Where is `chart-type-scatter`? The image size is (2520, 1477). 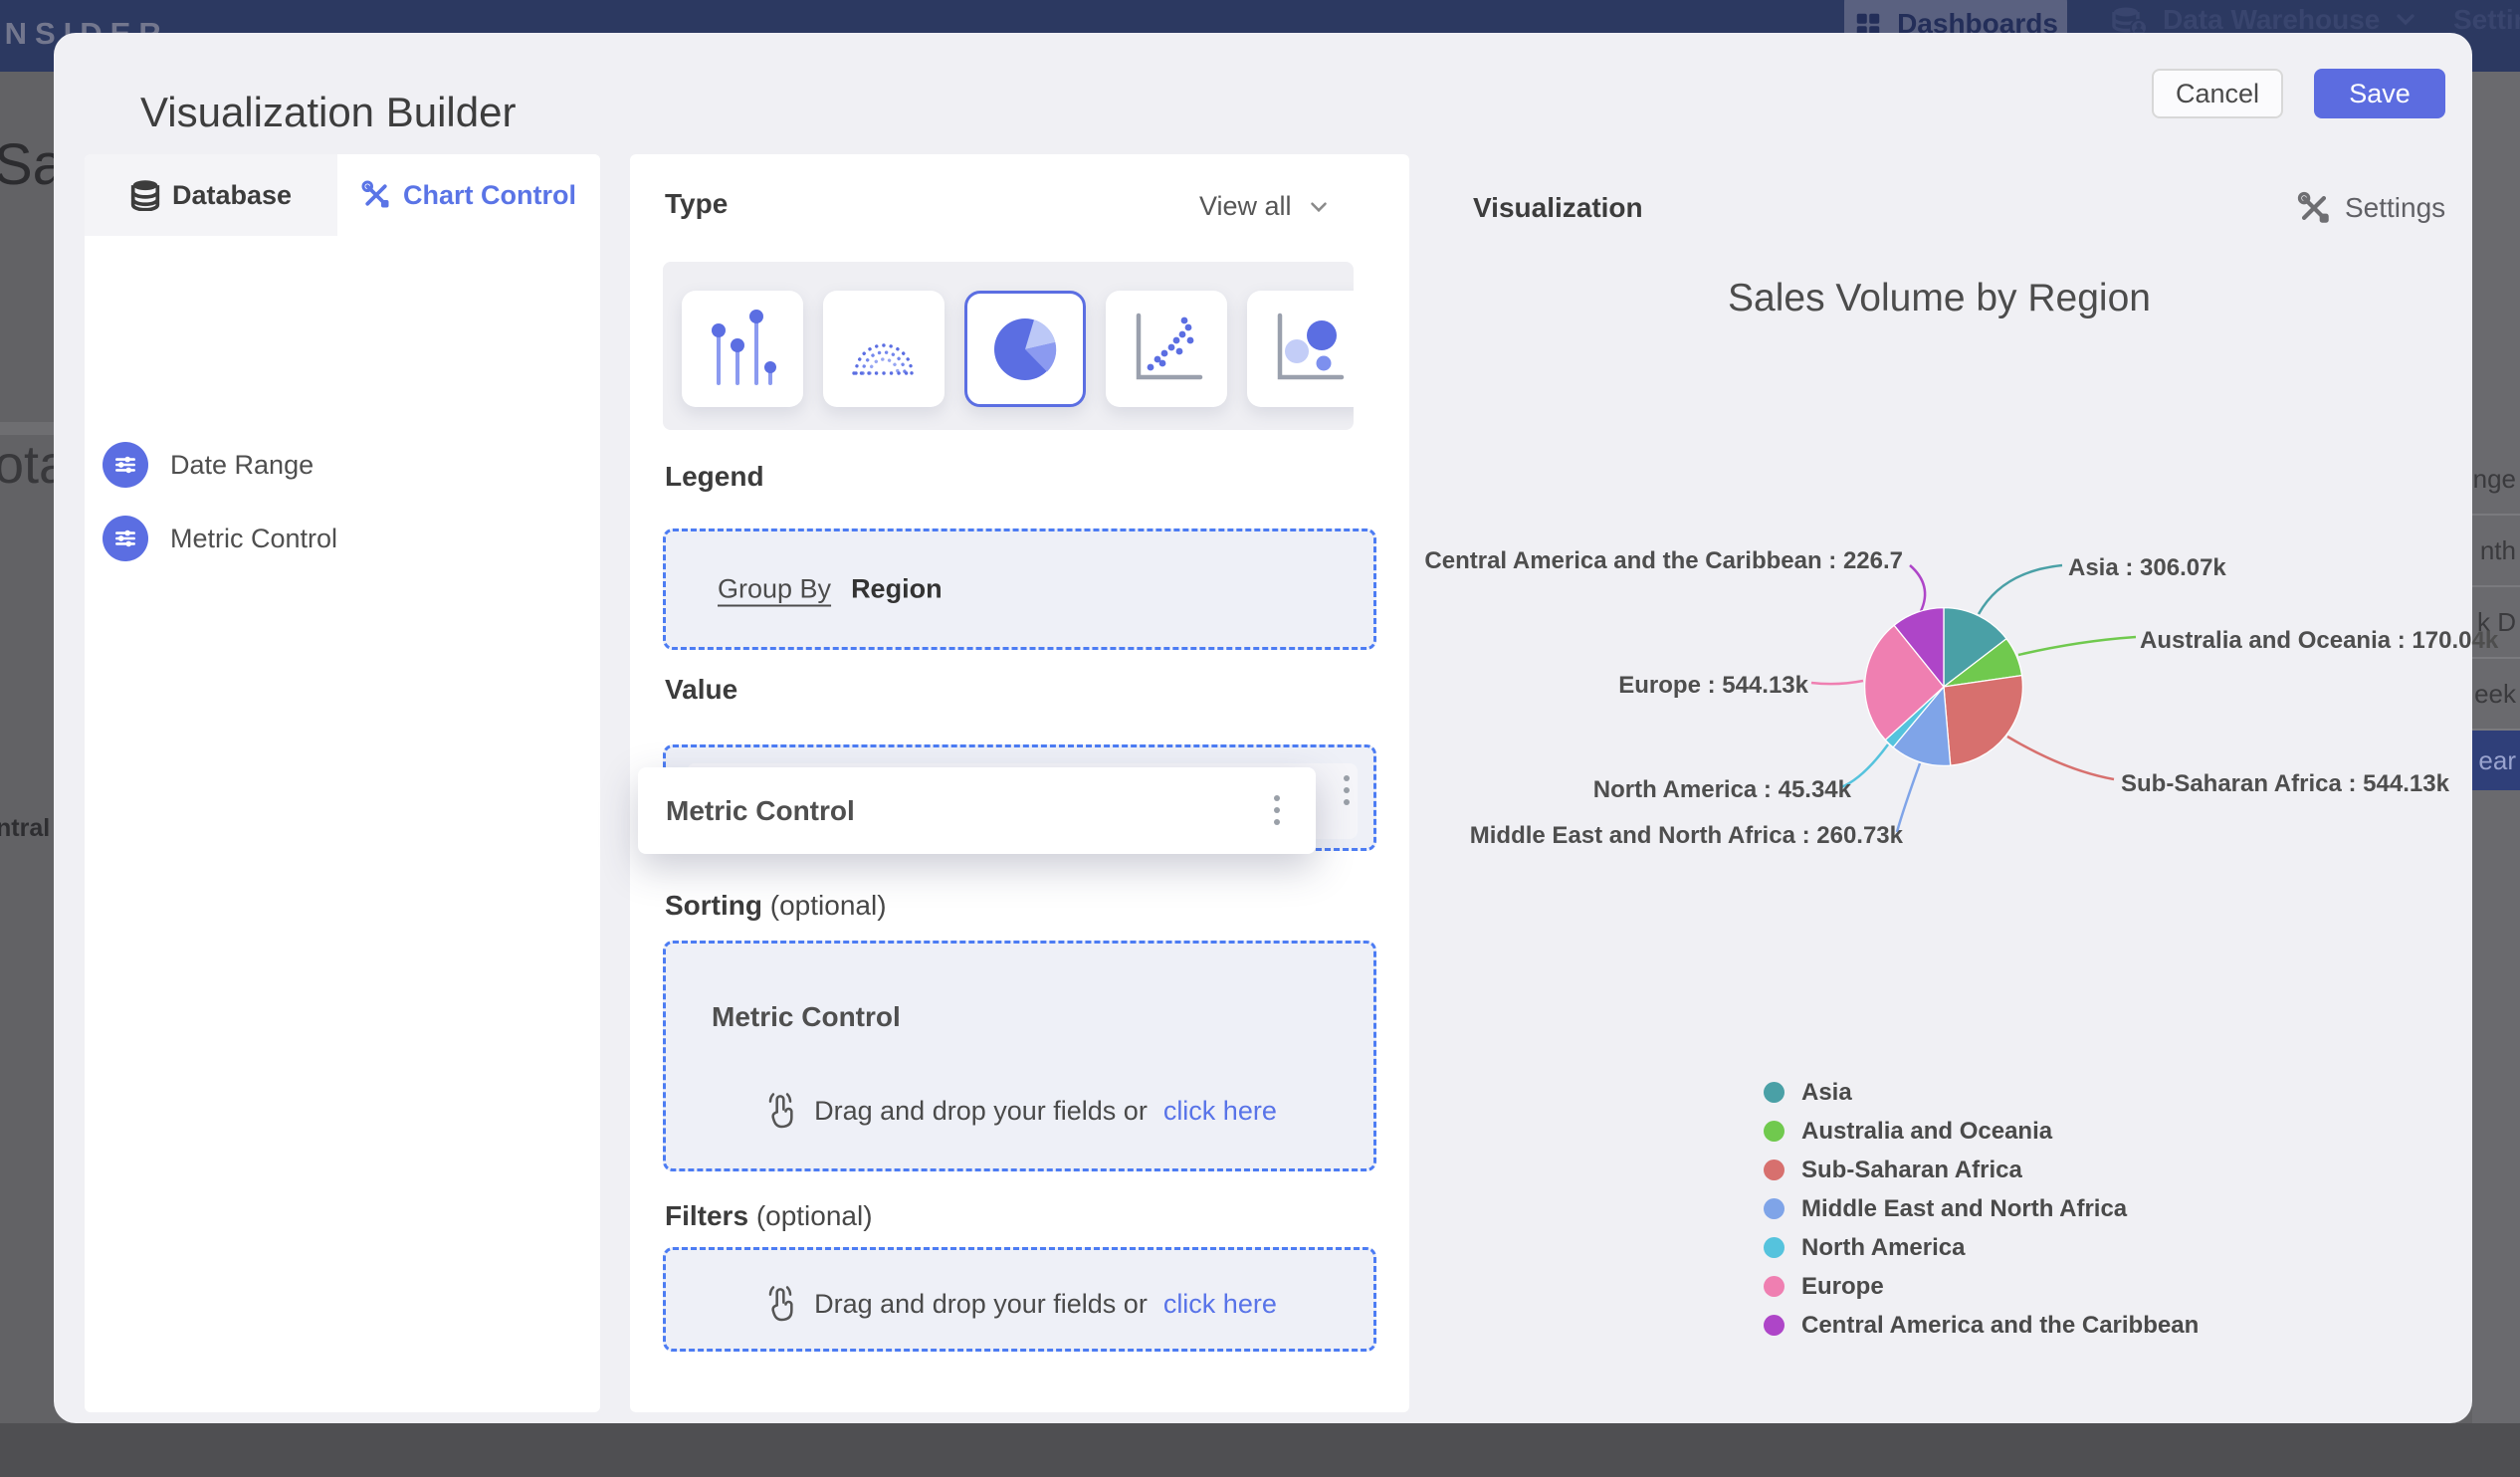 chart-type-scatter is located at coordinates (1166, 349).